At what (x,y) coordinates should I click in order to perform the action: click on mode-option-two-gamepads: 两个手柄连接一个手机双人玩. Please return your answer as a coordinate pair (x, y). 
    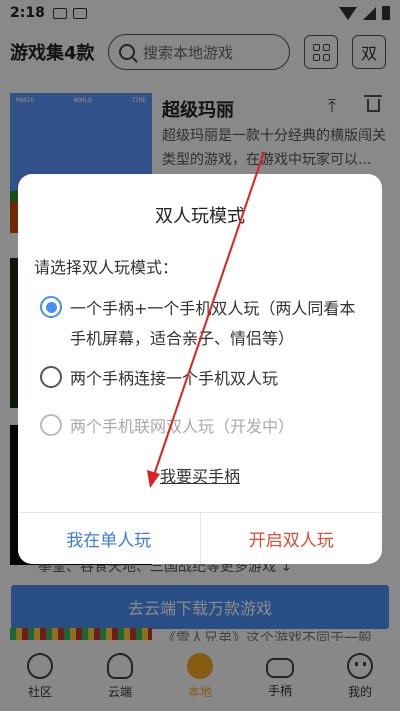
    Looking at the image, I should click on (204, 379).